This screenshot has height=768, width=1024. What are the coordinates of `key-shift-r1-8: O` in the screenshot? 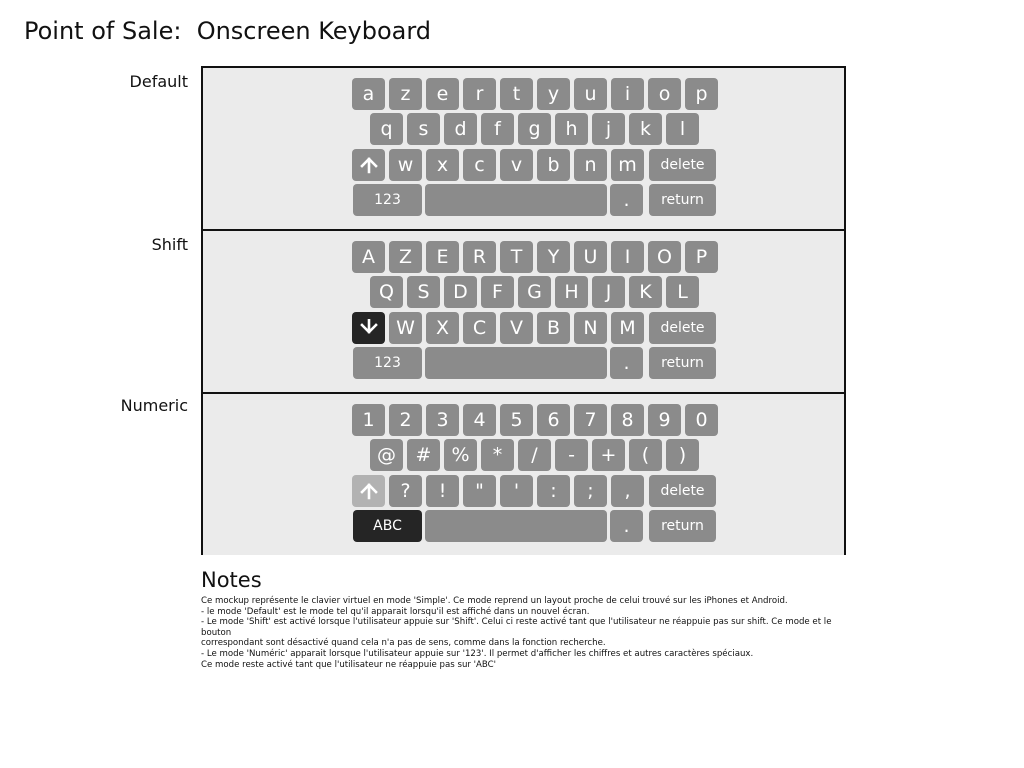 It's located at (664, 257).